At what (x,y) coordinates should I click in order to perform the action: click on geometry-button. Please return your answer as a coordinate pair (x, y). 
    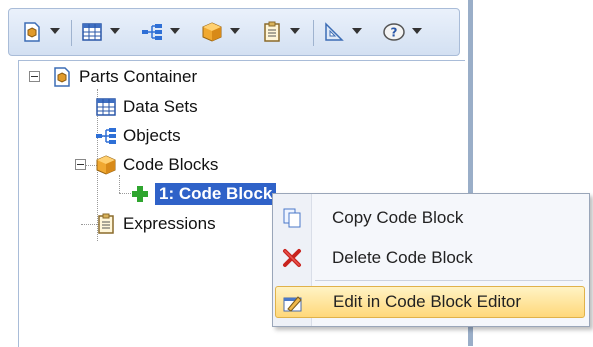
    Looking at the image, I should click on (343, 33).